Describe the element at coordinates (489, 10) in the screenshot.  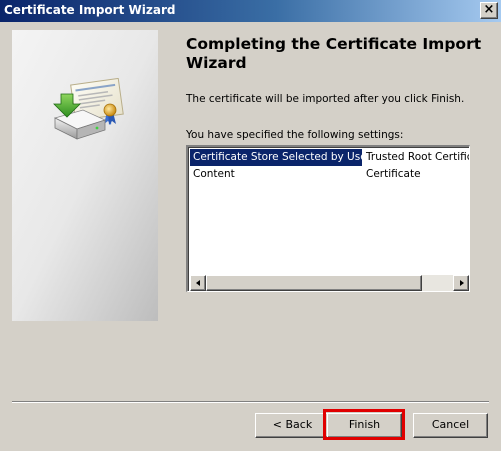
I see `close-icon: ×` at that location.